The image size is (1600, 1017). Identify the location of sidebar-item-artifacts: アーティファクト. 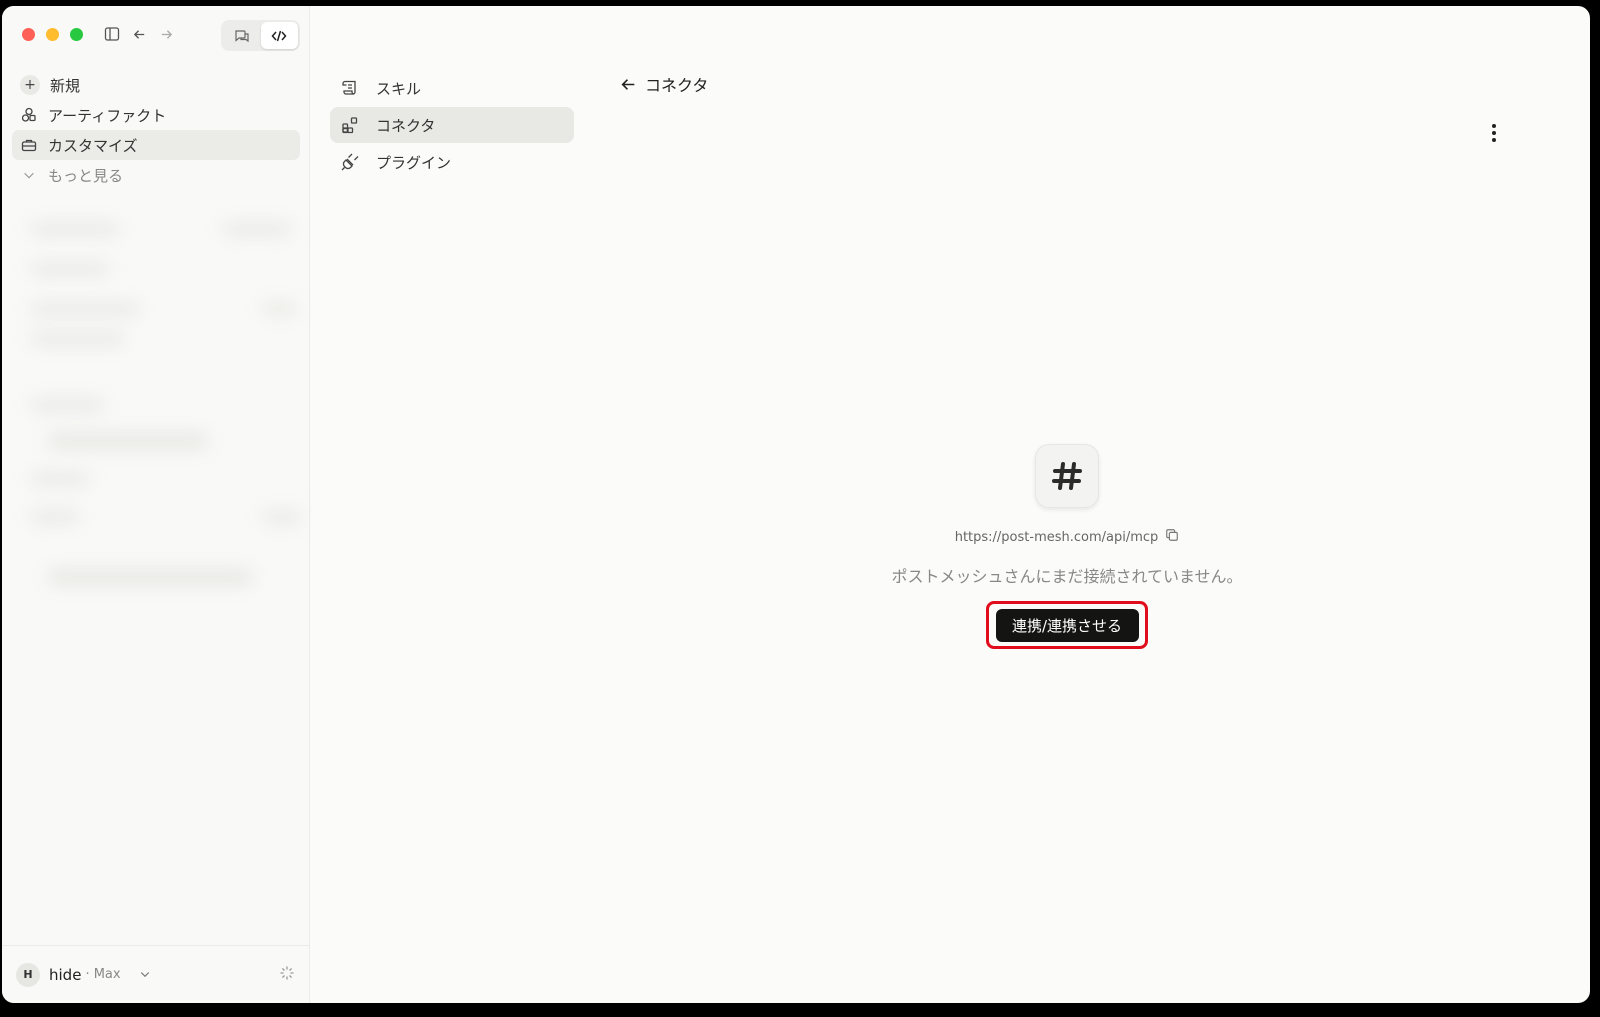
(156, 115).